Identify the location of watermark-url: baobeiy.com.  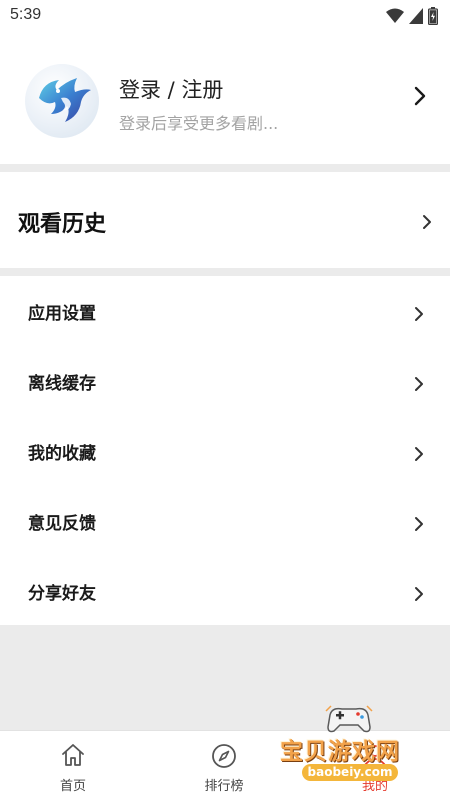
(350, 772).